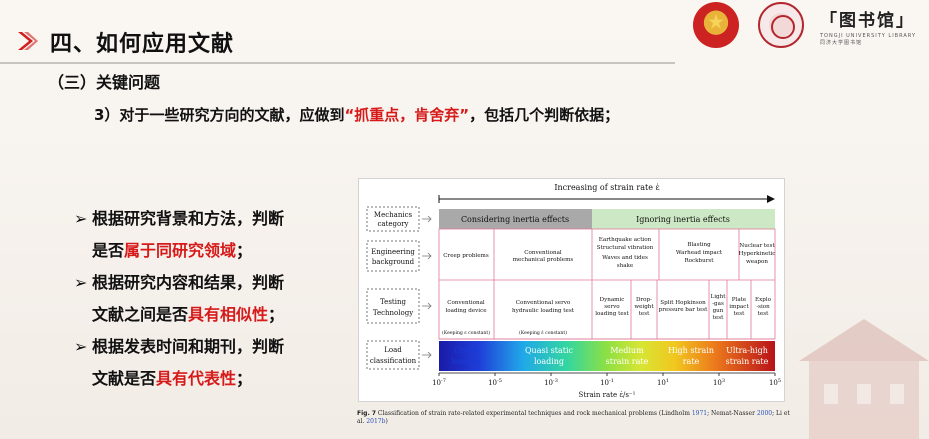 This screenshot has width=929, height=439. What do you see at coordinates (683, 303) in the screenshot?
I see `testing-cell-text: Split Hopkinson` at bounding box center [683, 303].